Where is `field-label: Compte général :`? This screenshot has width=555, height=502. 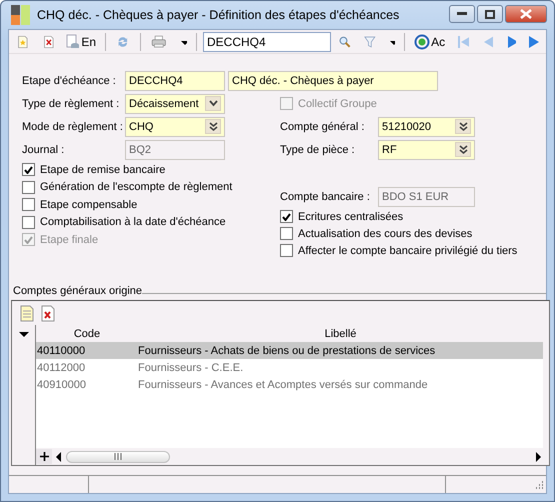 field-label: Compte général : is located at coordinates (323, 126).